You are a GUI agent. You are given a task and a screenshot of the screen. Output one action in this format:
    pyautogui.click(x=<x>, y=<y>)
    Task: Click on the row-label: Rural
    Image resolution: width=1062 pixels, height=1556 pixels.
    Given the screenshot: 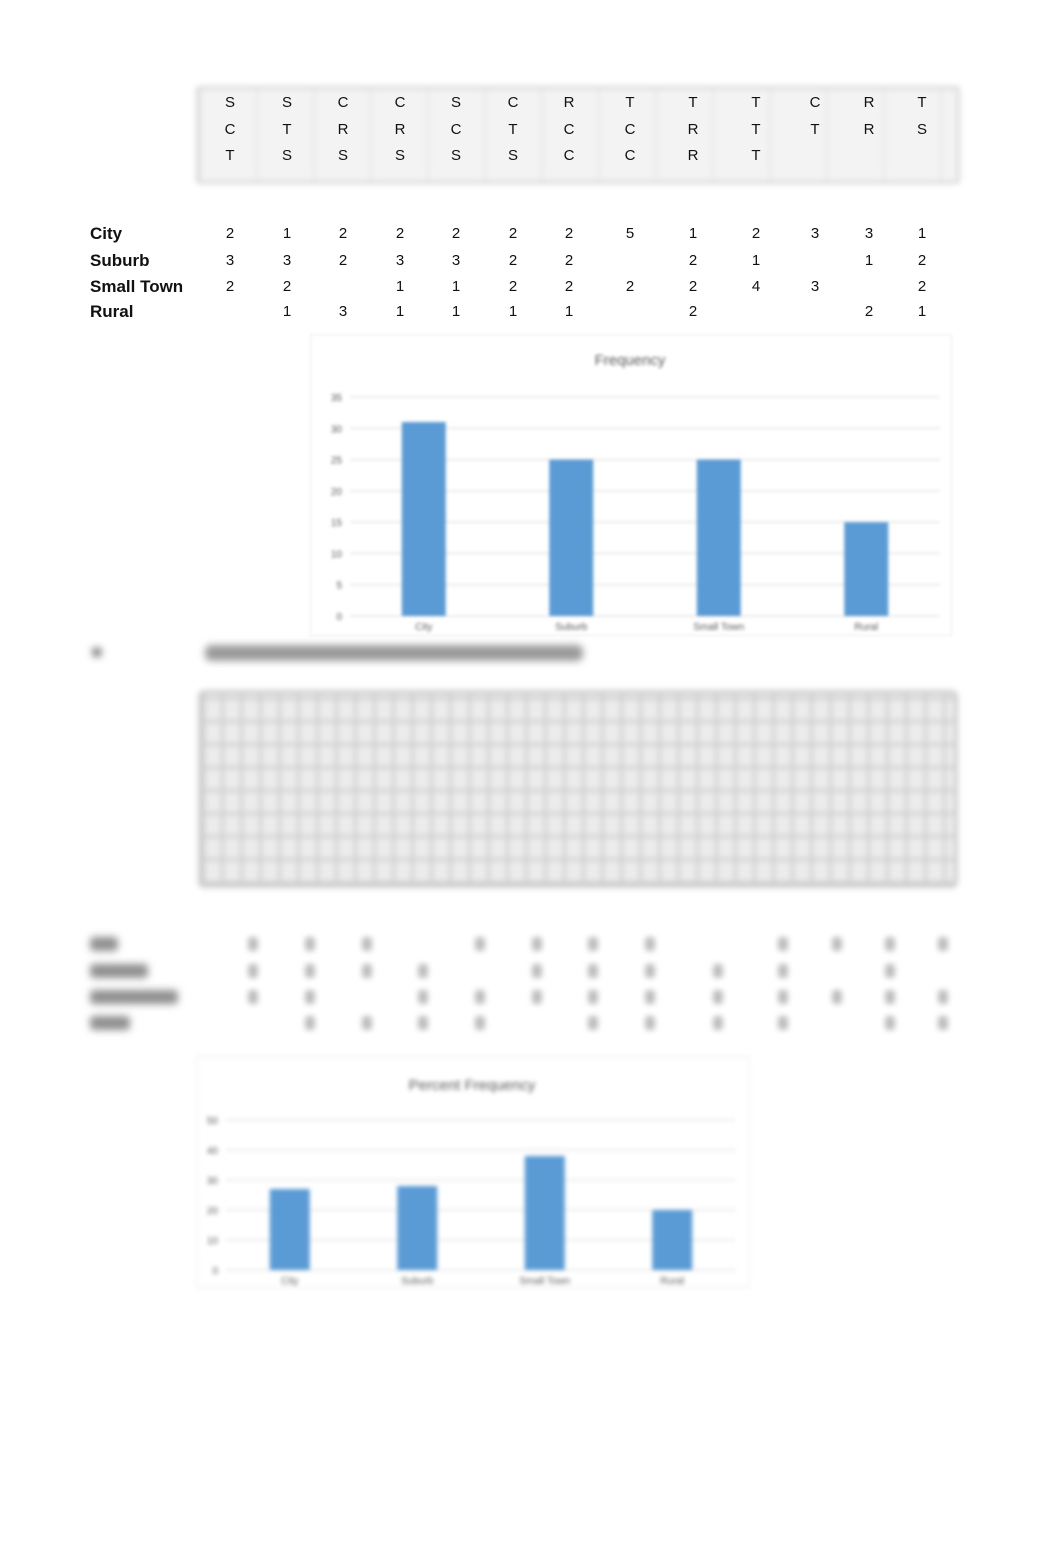 What is the action you would take?
    pyautogui.click(x=112, y=311)
    